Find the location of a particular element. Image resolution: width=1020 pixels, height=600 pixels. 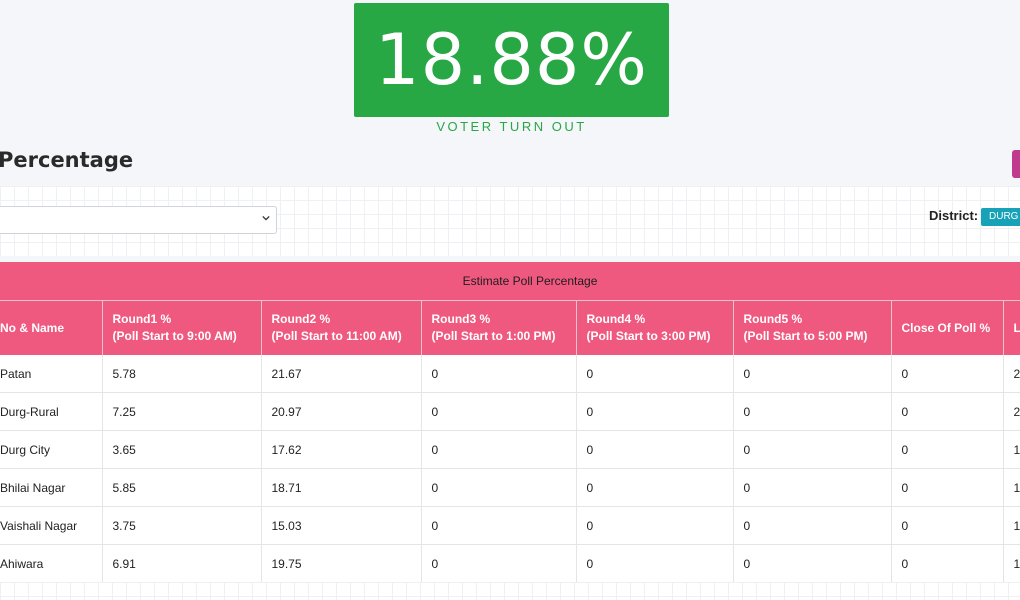

table-cell: 18.71 is located at coordinates (341, 487).